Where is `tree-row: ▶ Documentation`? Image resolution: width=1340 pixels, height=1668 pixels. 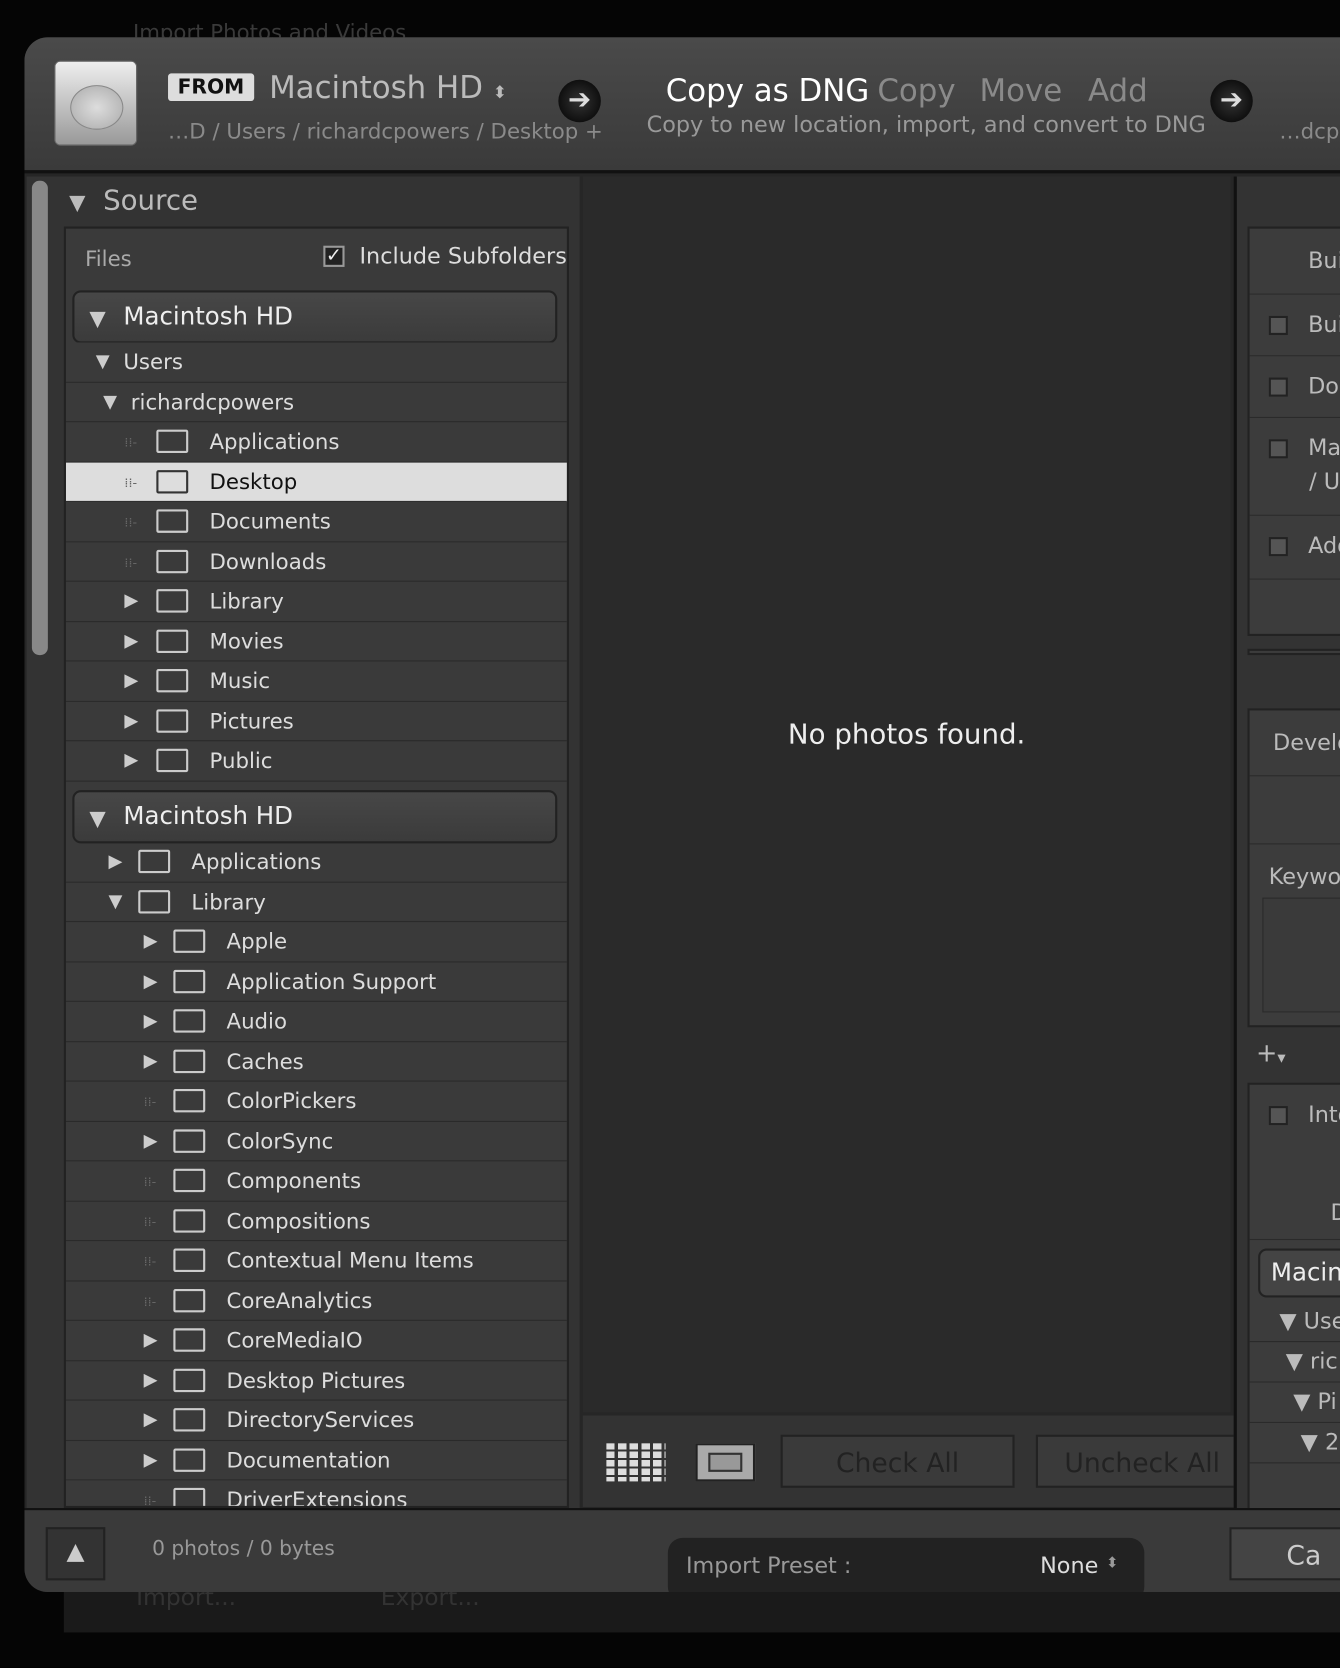 tree-row: ▶ Documentation is located at coordinates (316, 1461).